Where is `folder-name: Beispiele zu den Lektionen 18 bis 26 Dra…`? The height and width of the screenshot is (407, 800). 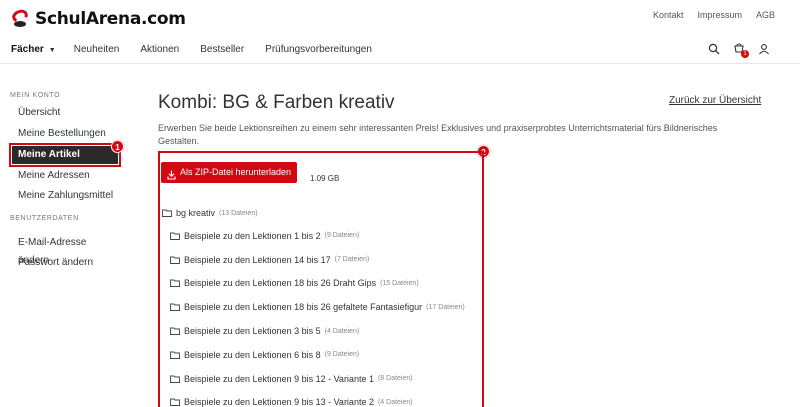
folder-name: Beispiele zu den Lektionen 18 bis 26 Dra… is located at coordinates (280, 283).